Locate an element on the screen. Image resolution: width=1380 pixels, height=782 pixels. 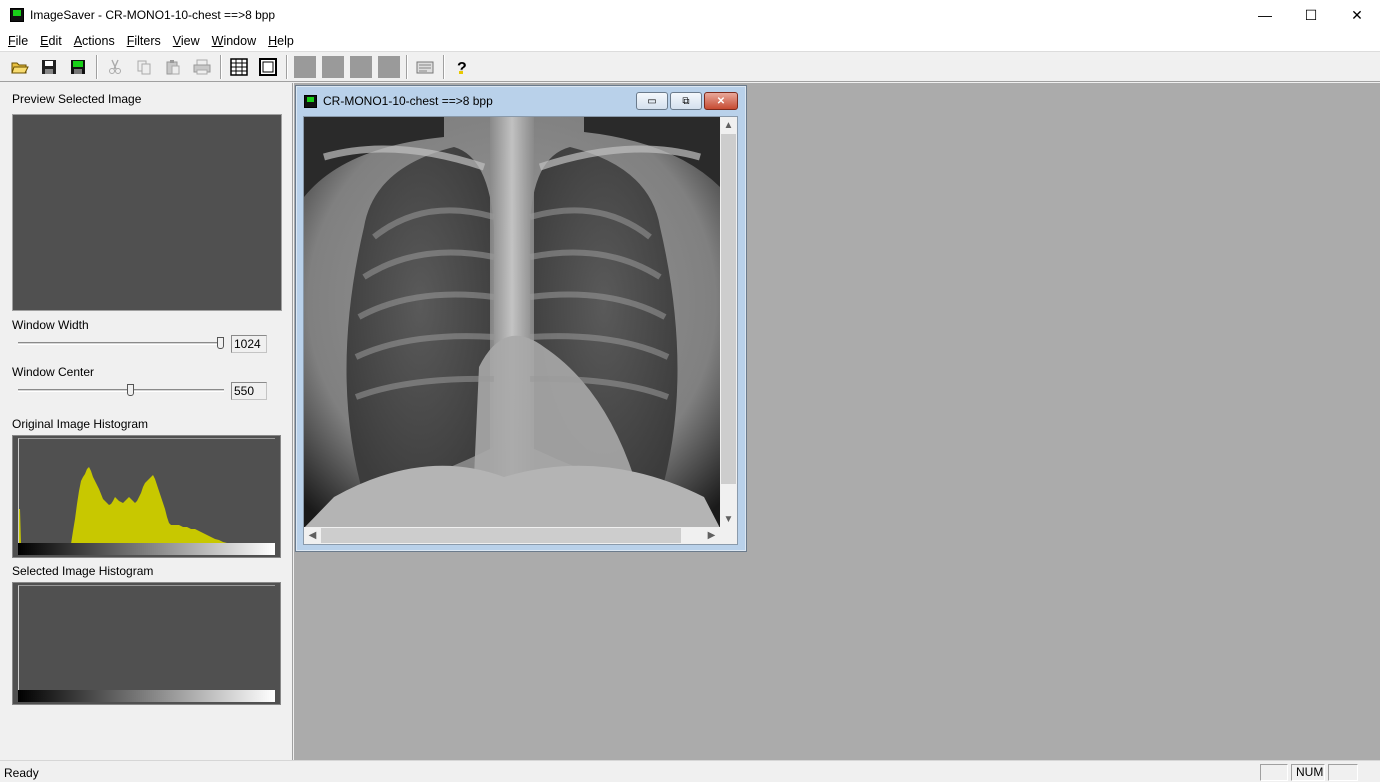
window-center-slider is located at coordinates (121, 390).